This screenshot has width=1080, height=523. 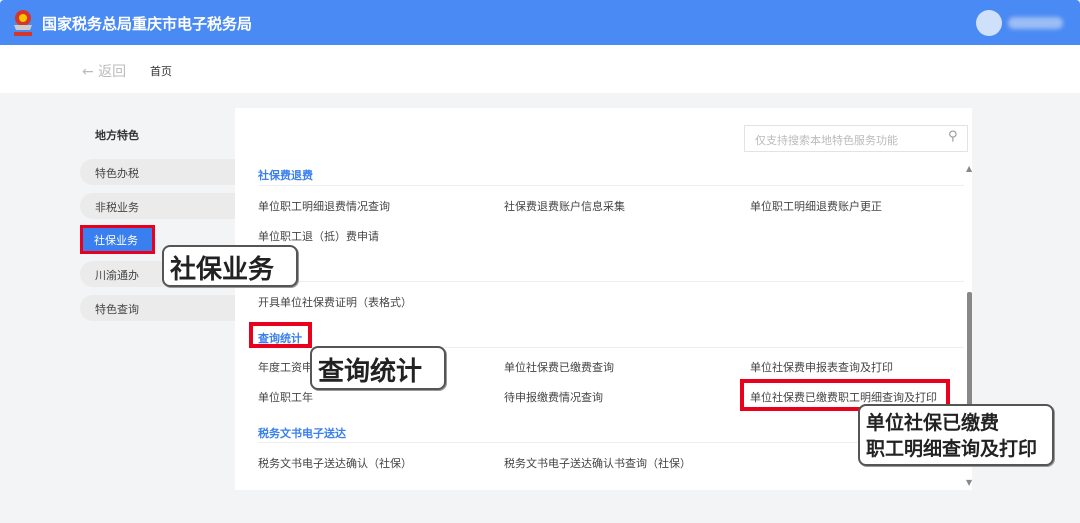 What do you see at coordinates (952, 449) in the screenshot?
I see `callout-line-2: 职工明细查询及打印` at bounding box center [952, 449].